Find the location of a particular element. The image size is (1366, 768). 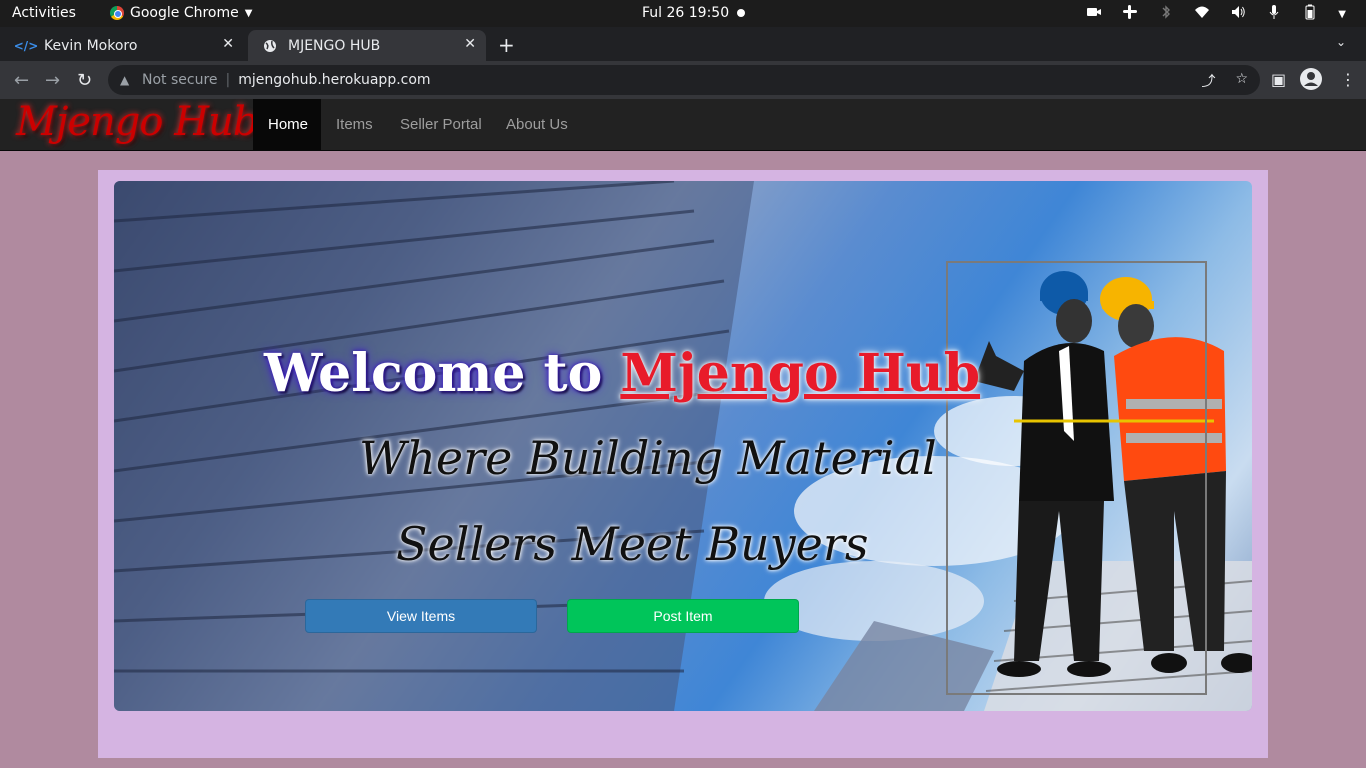

tab-title: MJENGO HUB is located at coordinates (334, 45).